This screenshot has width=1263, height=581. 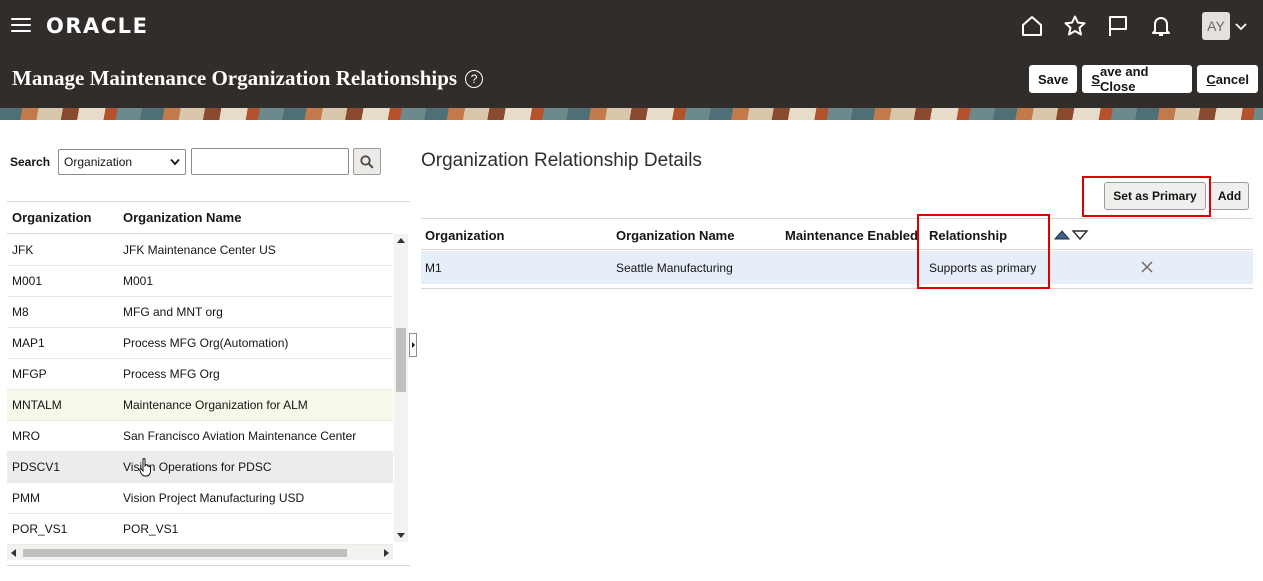 I want to click on cell-organization-name: POR_VS1, so click(x=151, y=529).